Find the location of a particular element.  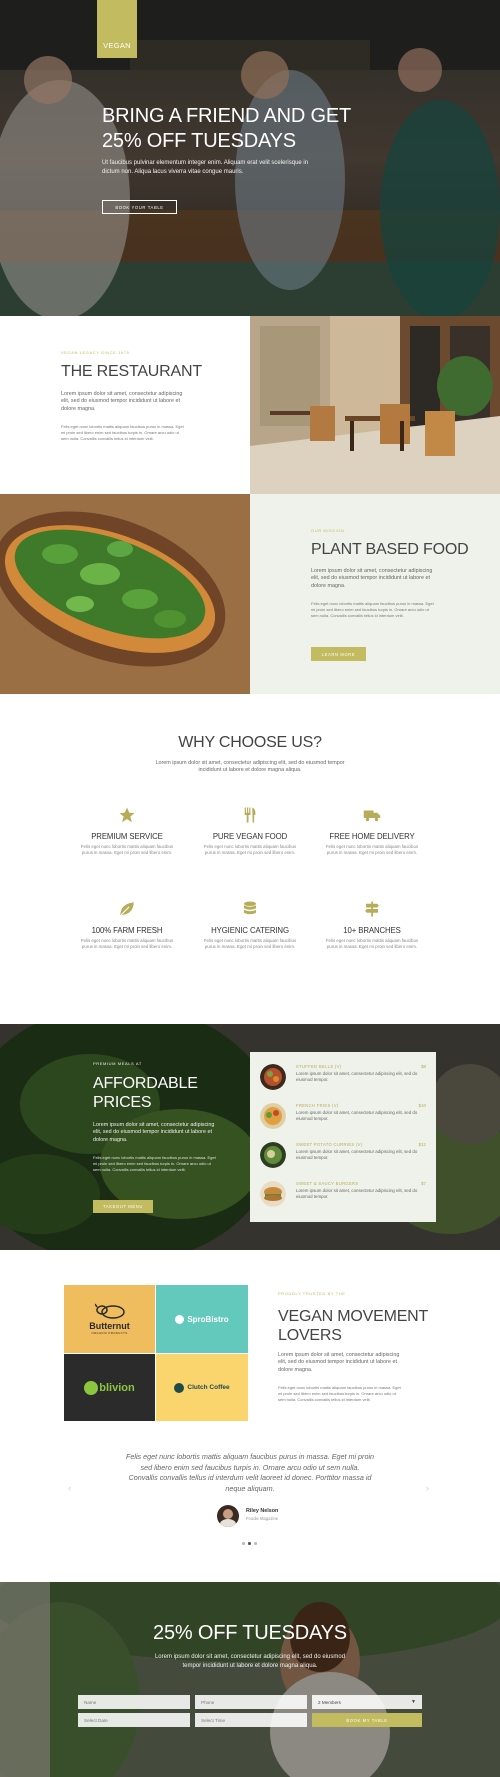

lovers-title-line1: VEGAN MOVEMENT is located at coordinates (353, 1316).